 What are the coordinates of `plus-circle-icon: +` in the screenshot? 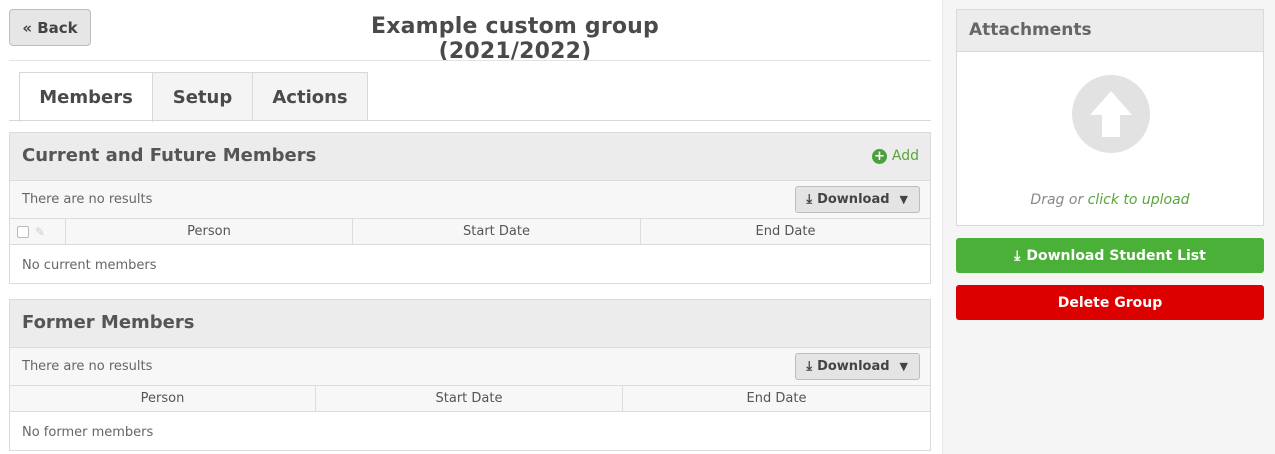 It's located at (879, 156).